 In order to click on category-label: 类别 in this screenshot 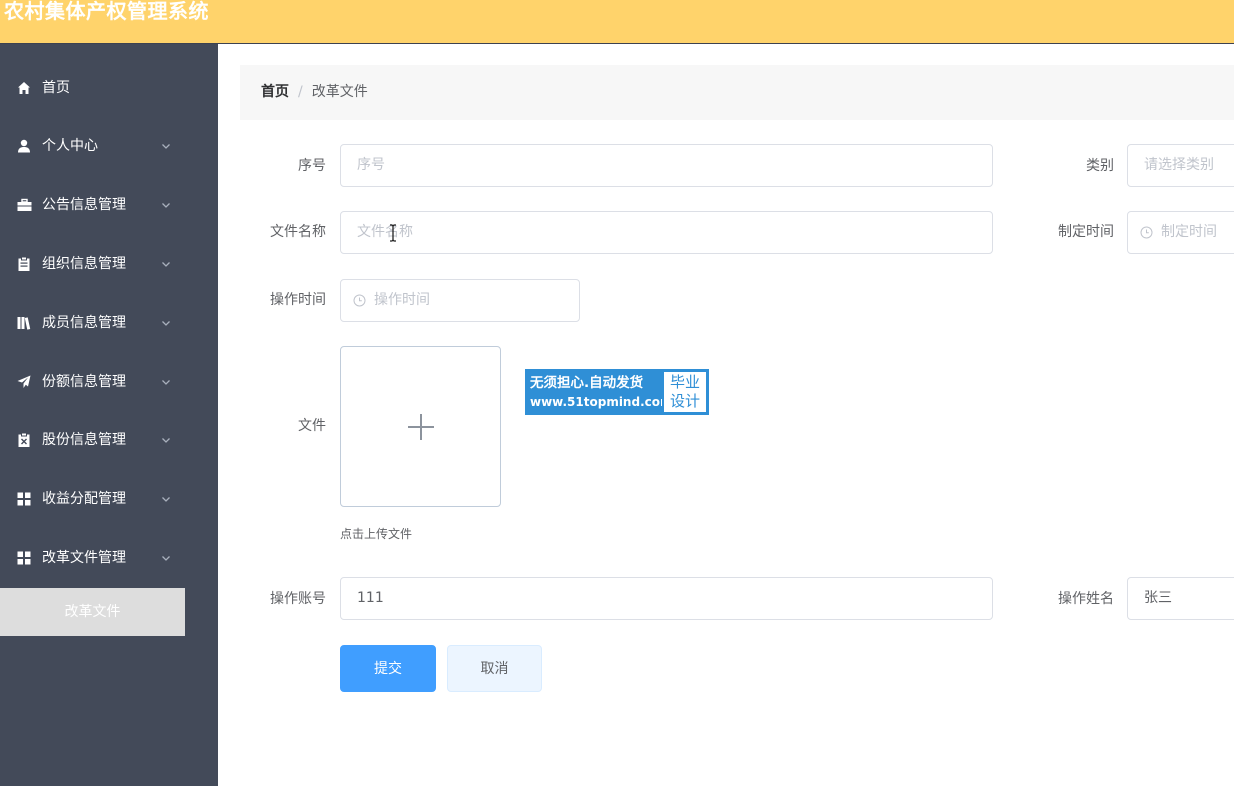, I will do `click(1100, 166)`.